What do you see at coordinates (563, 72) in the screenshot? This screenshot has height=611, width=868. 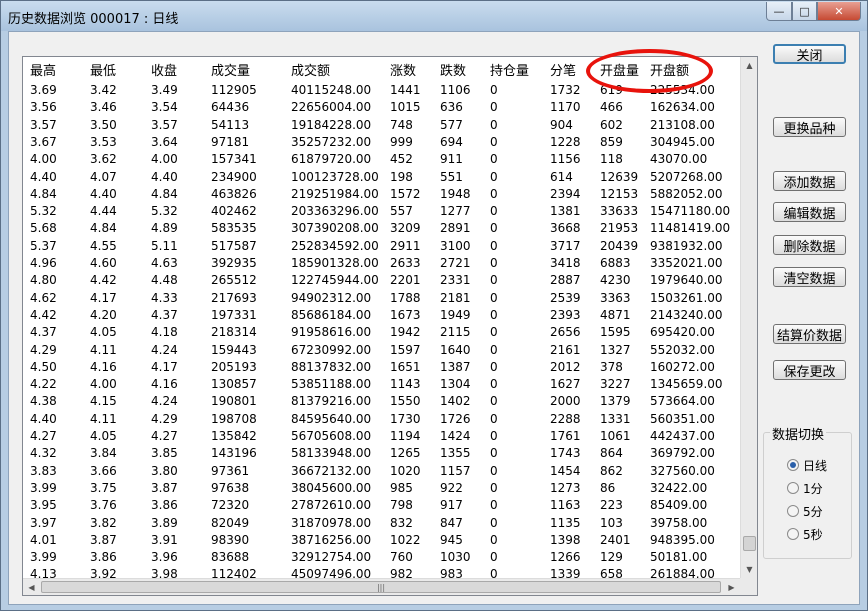 I see `column-header: 分笔` at bounding box center [563, 72].